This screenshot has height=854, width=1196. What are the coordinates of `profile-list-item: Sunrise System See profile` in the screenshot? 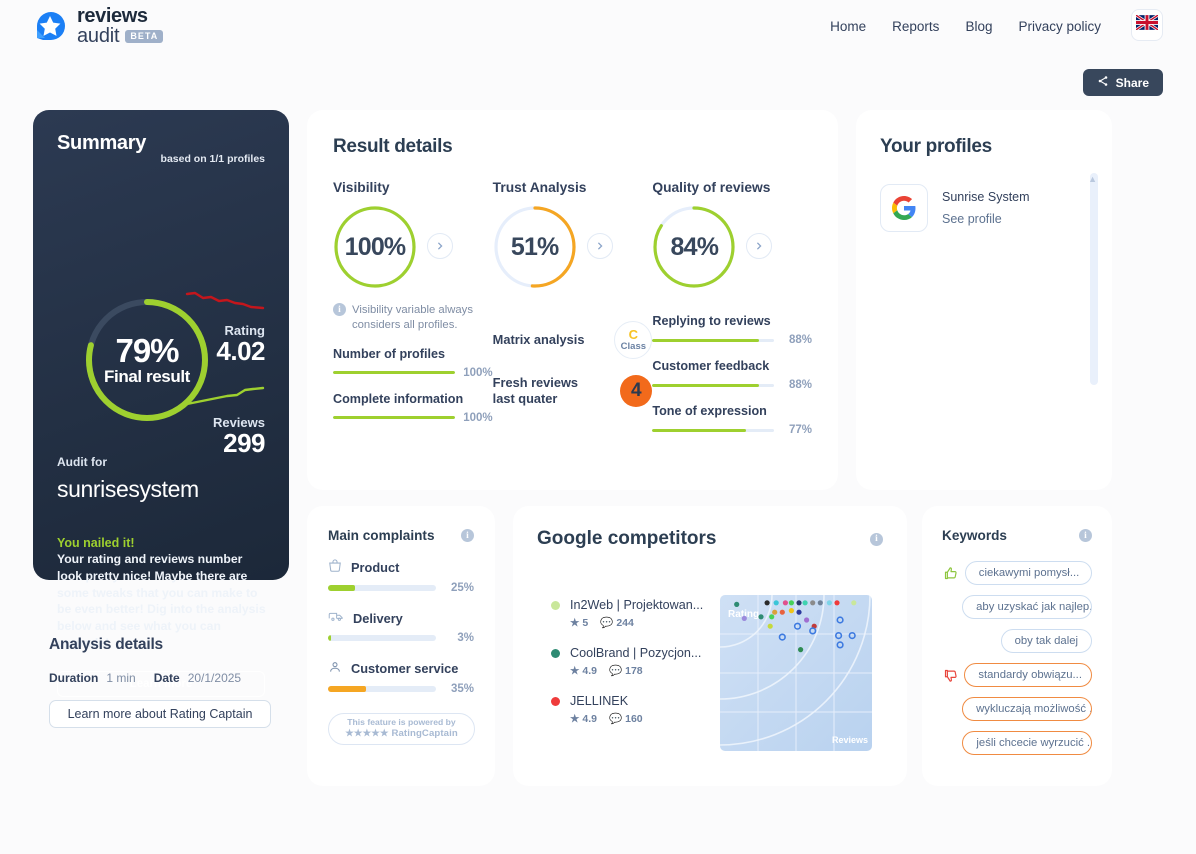 It's located at (984, 208).